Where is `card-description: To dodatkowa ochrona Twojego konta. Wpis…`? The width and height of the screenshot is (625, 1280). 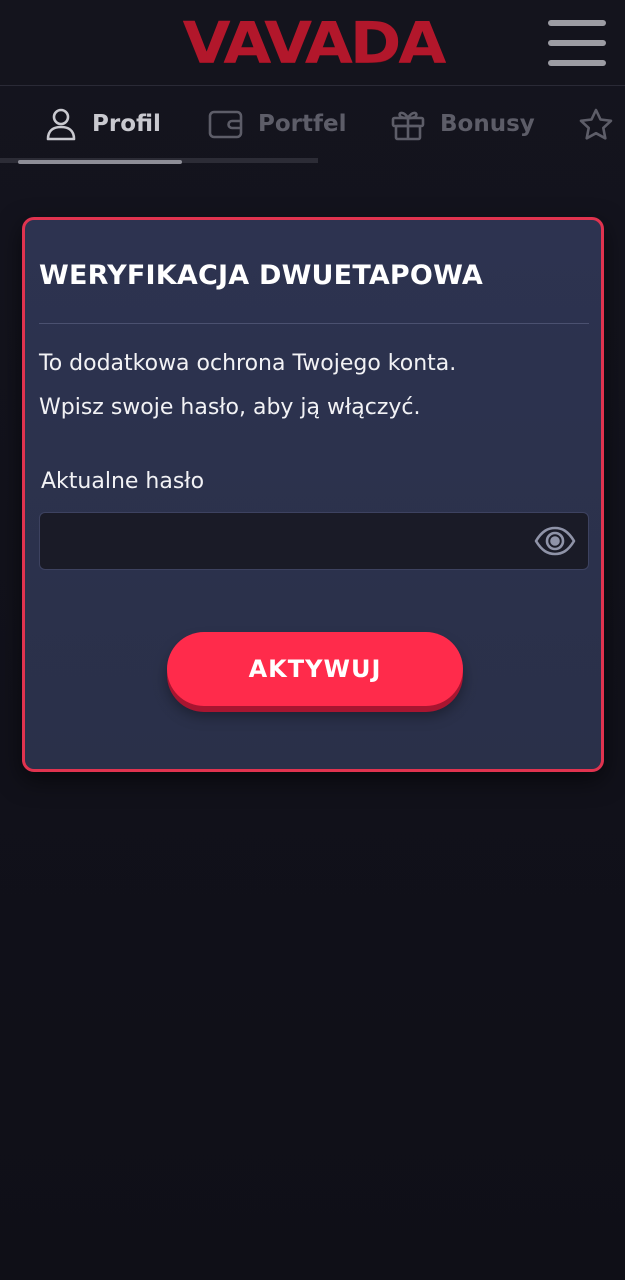
card-description: To dodatkowa ochrona Twojego konta. Wpis… is located at coordinates (314, 386).